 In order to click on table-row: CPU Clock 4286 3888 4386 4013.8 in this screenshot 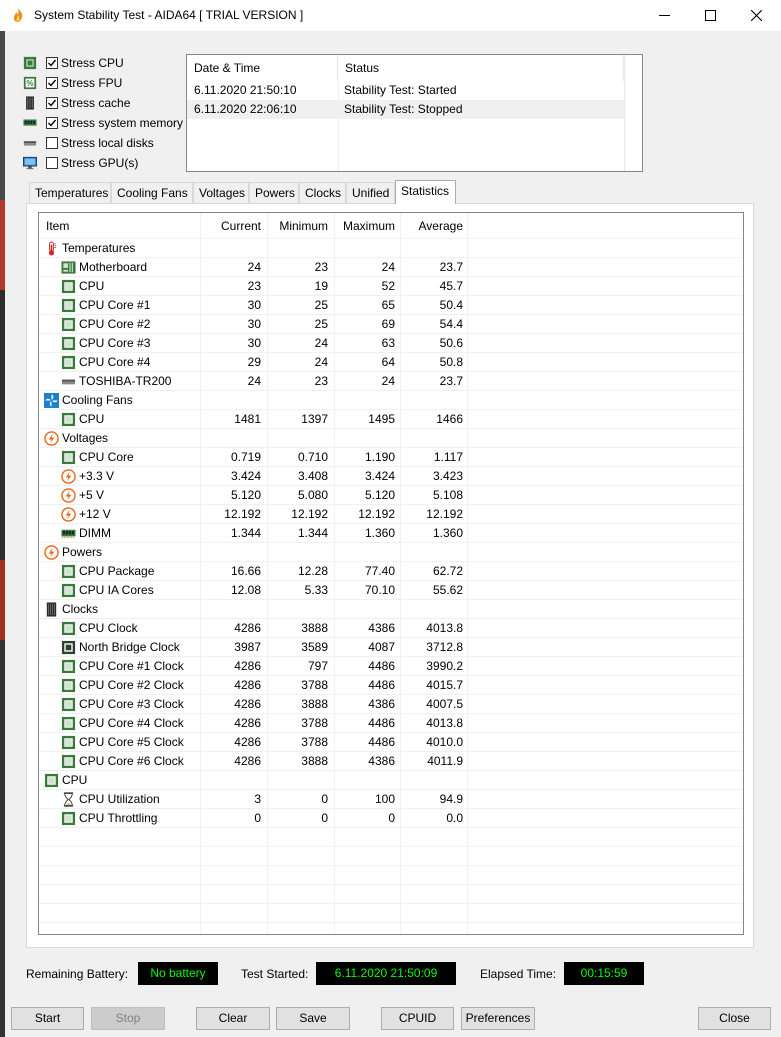, I will do `click(391, 628)`.